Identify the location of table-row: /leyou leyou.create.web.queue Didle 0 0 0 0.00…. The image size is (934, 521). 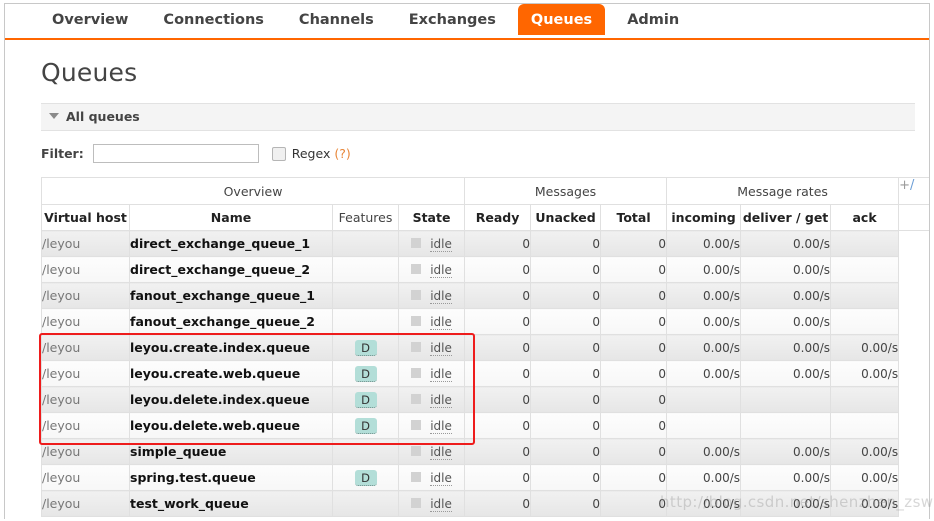
(485, 373).